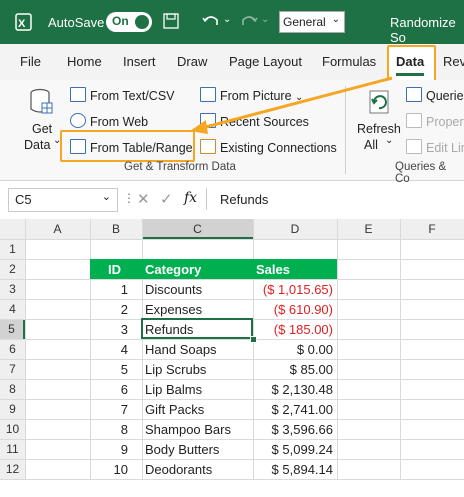 The image size is (464, 497). Describe the element at coordinates (368, 229) in the screenshot. I see `column-header-e: E` at that location.